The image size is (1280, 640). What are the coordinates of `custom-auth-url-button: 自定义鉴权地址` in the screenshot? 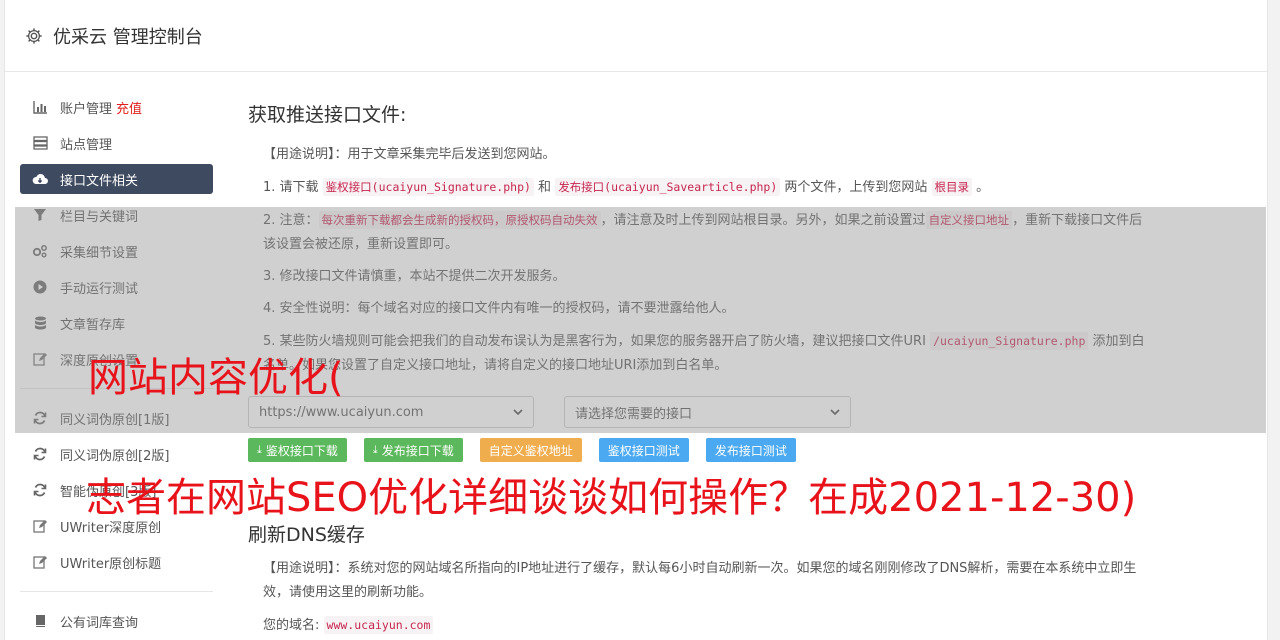 It's located at (530, 450).